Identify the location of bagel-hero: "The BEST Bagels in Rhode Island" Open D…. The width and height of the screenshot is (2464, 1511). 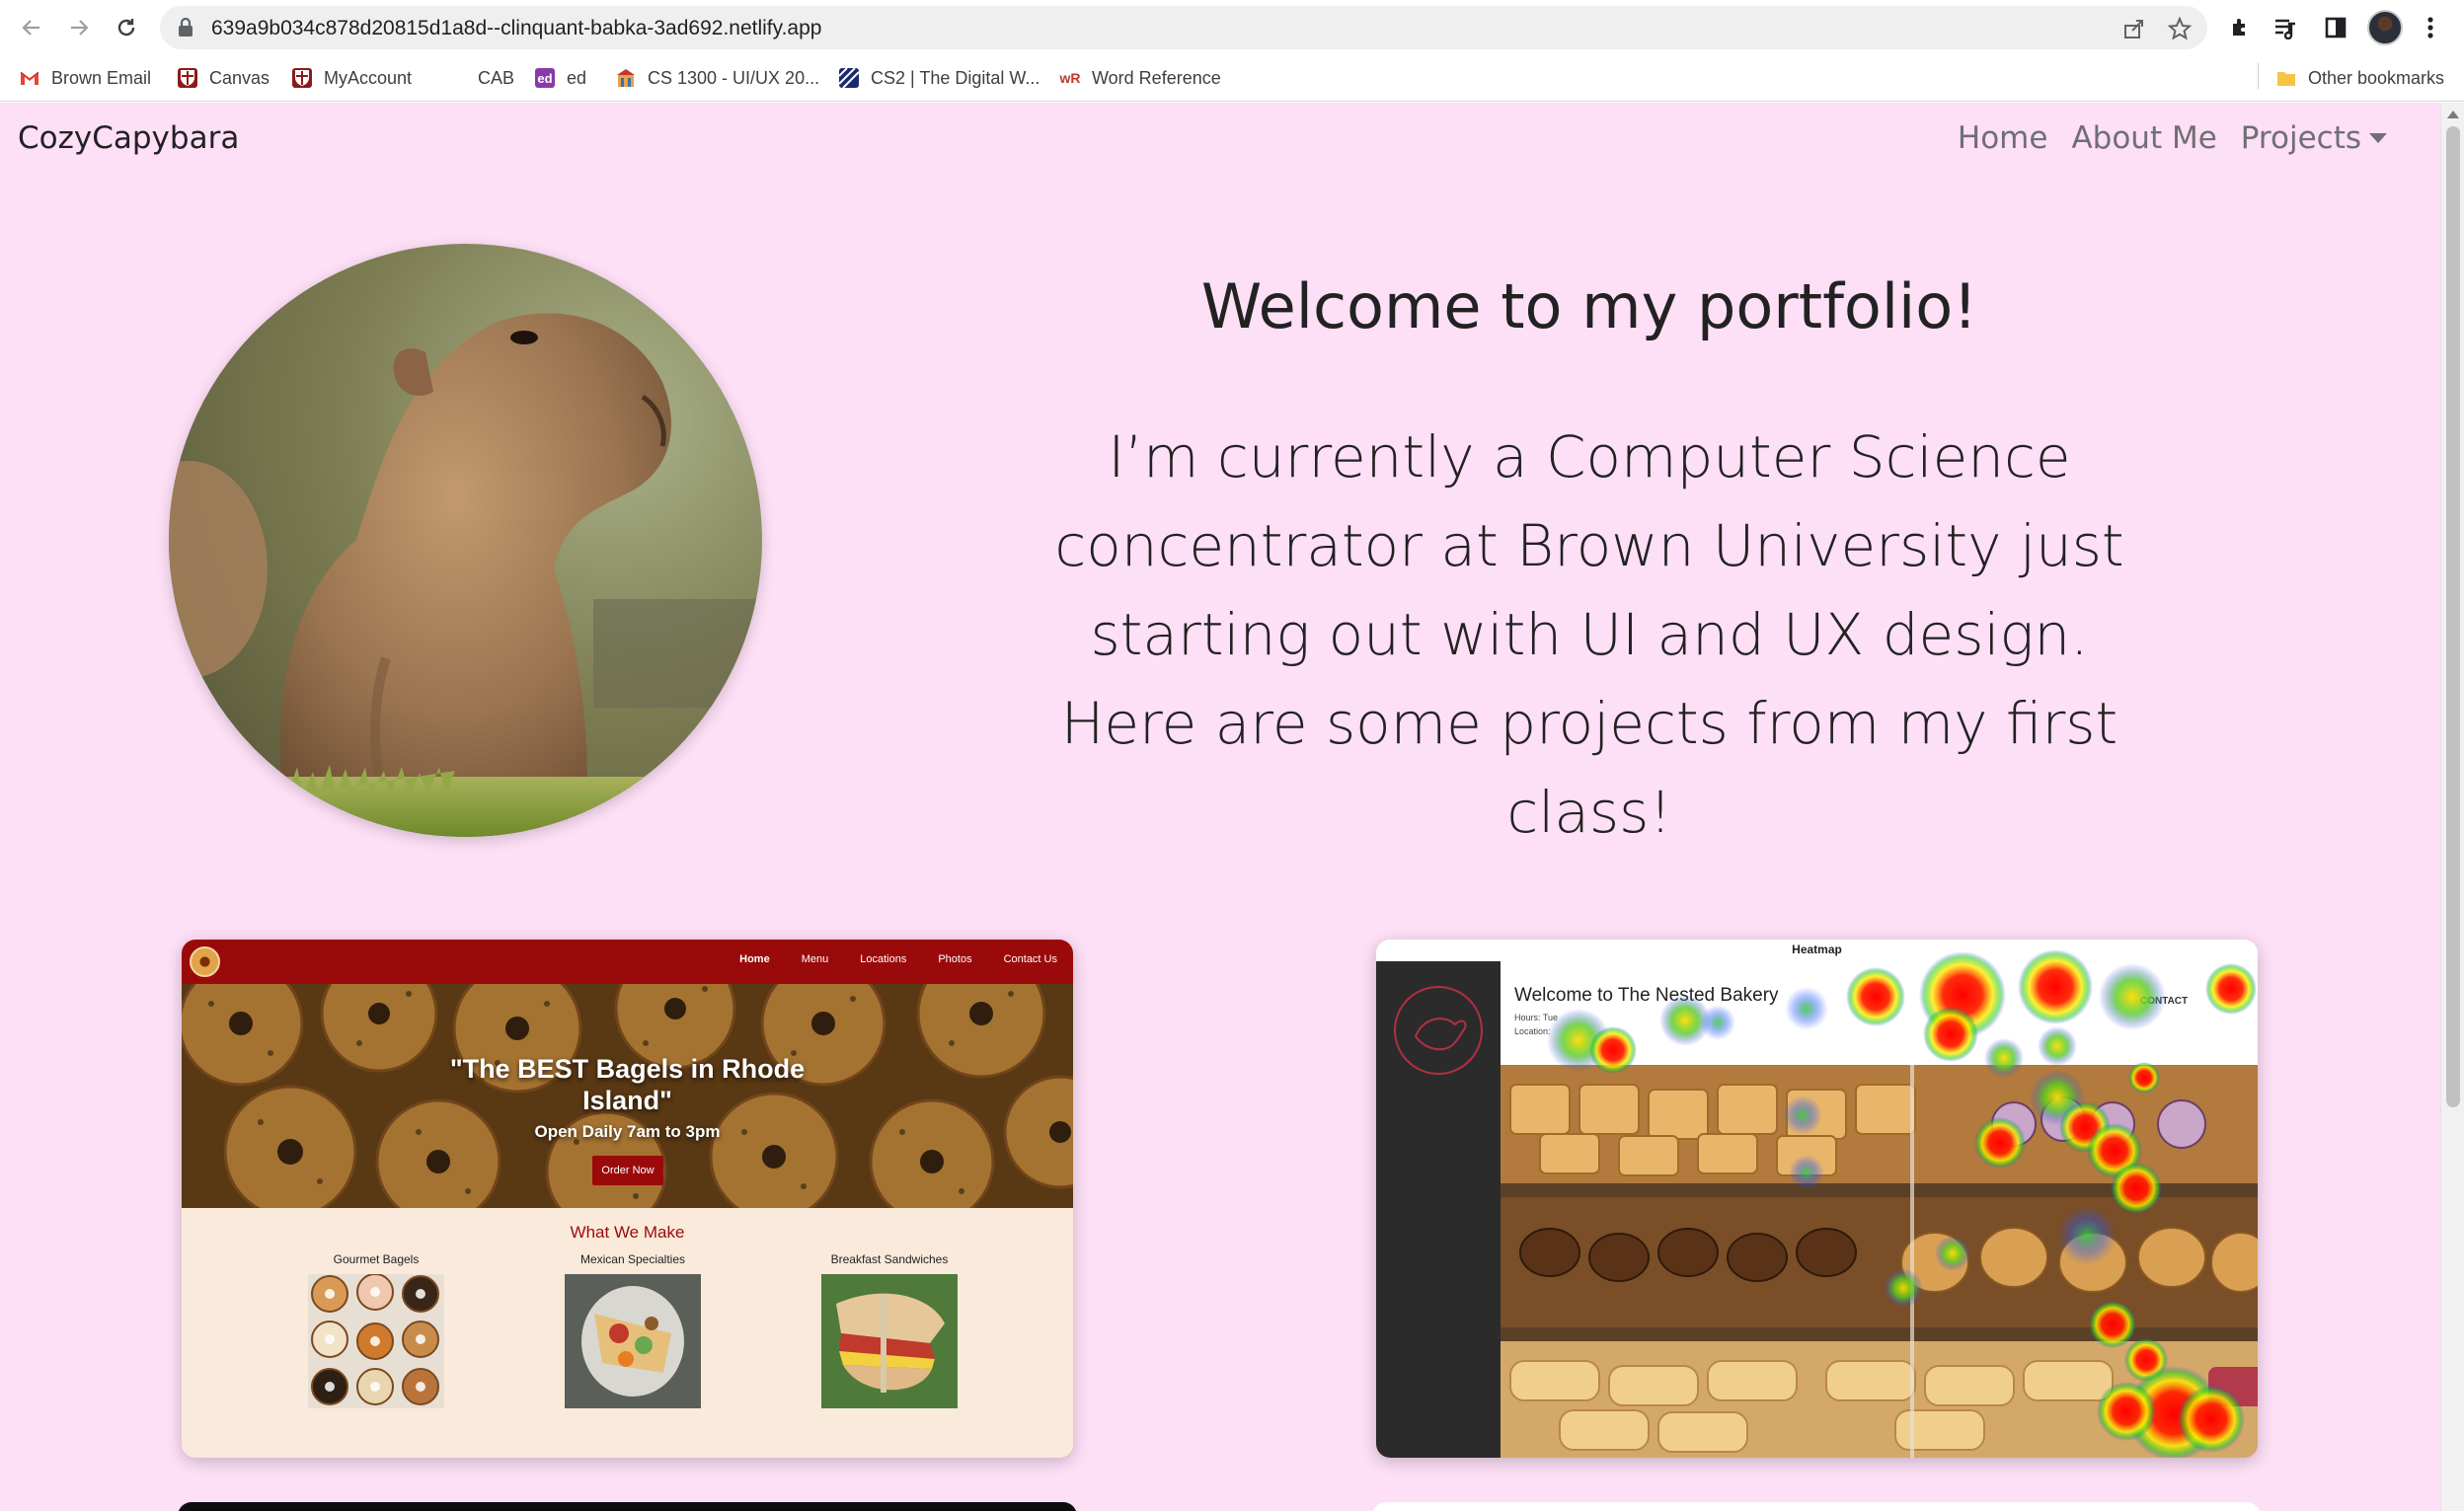
(627, 1096).